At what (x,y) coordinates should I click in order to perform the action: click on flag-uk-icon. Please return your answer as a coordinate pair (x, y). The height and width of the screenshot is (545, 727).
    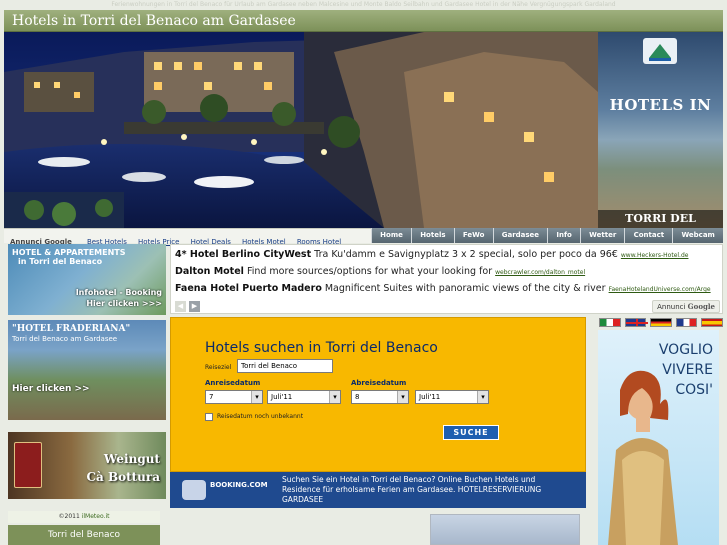
    Looking at the image, I should click on (636, 322).